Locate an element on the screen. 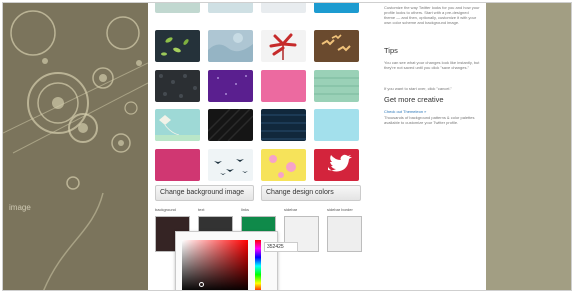 The height and width of the screenshot is (293, 574). gradient-icon is located at coordinates (177, 165).